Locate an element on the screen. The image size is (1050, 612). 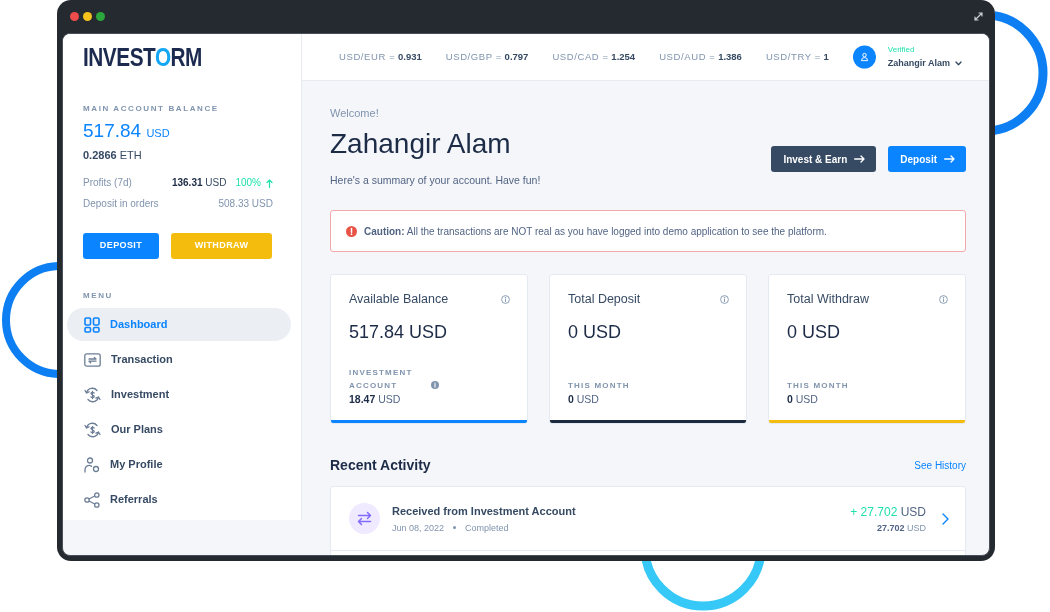
stat-value: 508.33 USD is located at coordinates (245, 204).